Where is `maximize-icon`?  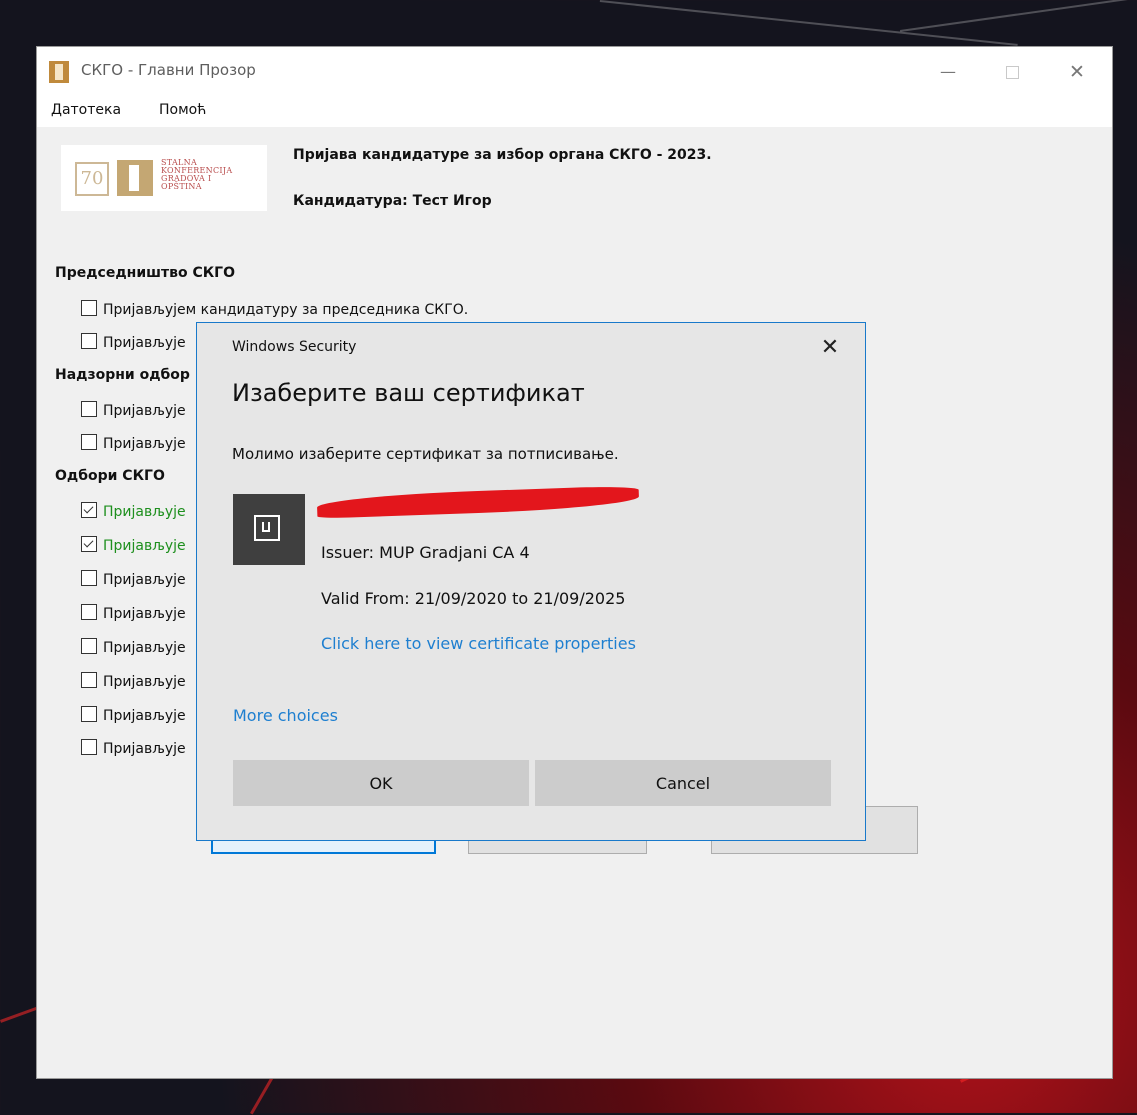 maximize-icon is located at coordinates (1012, 72).